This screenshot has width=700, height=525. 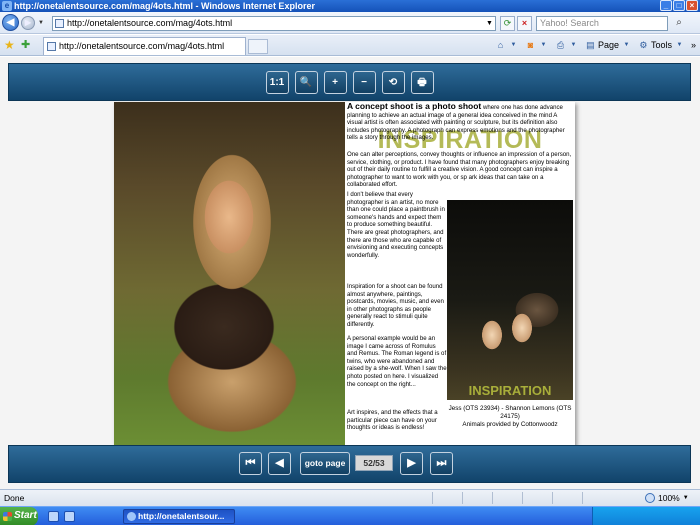 I want to click on search-placeholder: Yahoo! Search, so click(x=569, y=23).